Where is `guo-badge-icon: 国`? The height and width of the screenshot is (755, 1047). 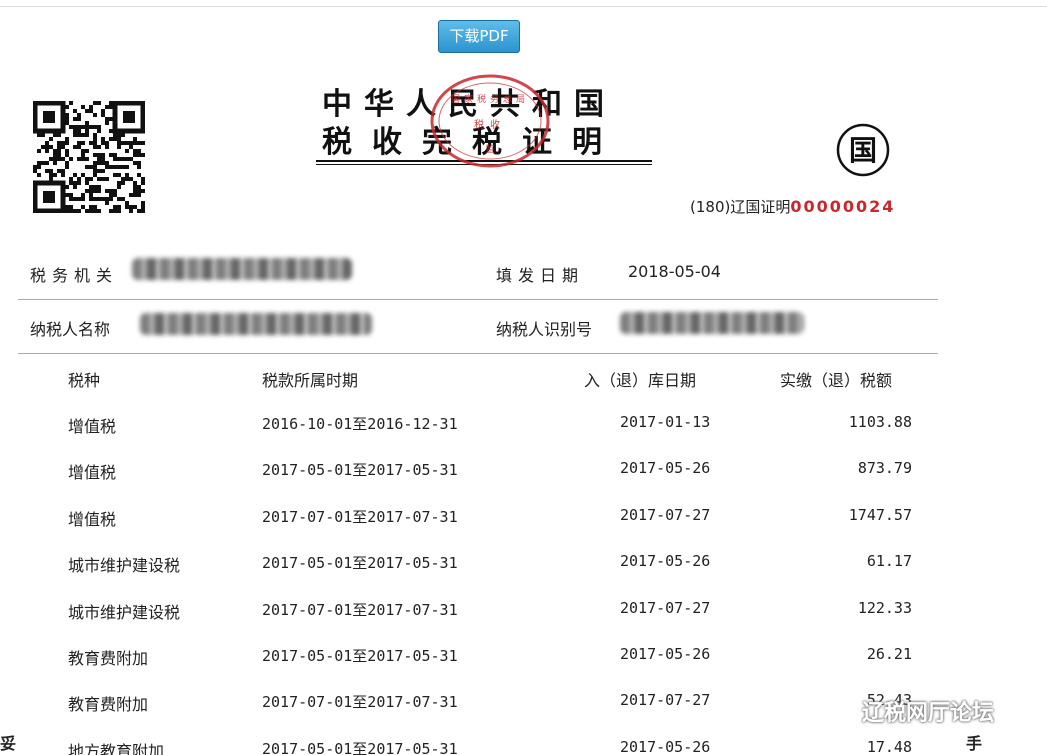 guo-badge-icon: 国 is located at coordinates (863, 150).